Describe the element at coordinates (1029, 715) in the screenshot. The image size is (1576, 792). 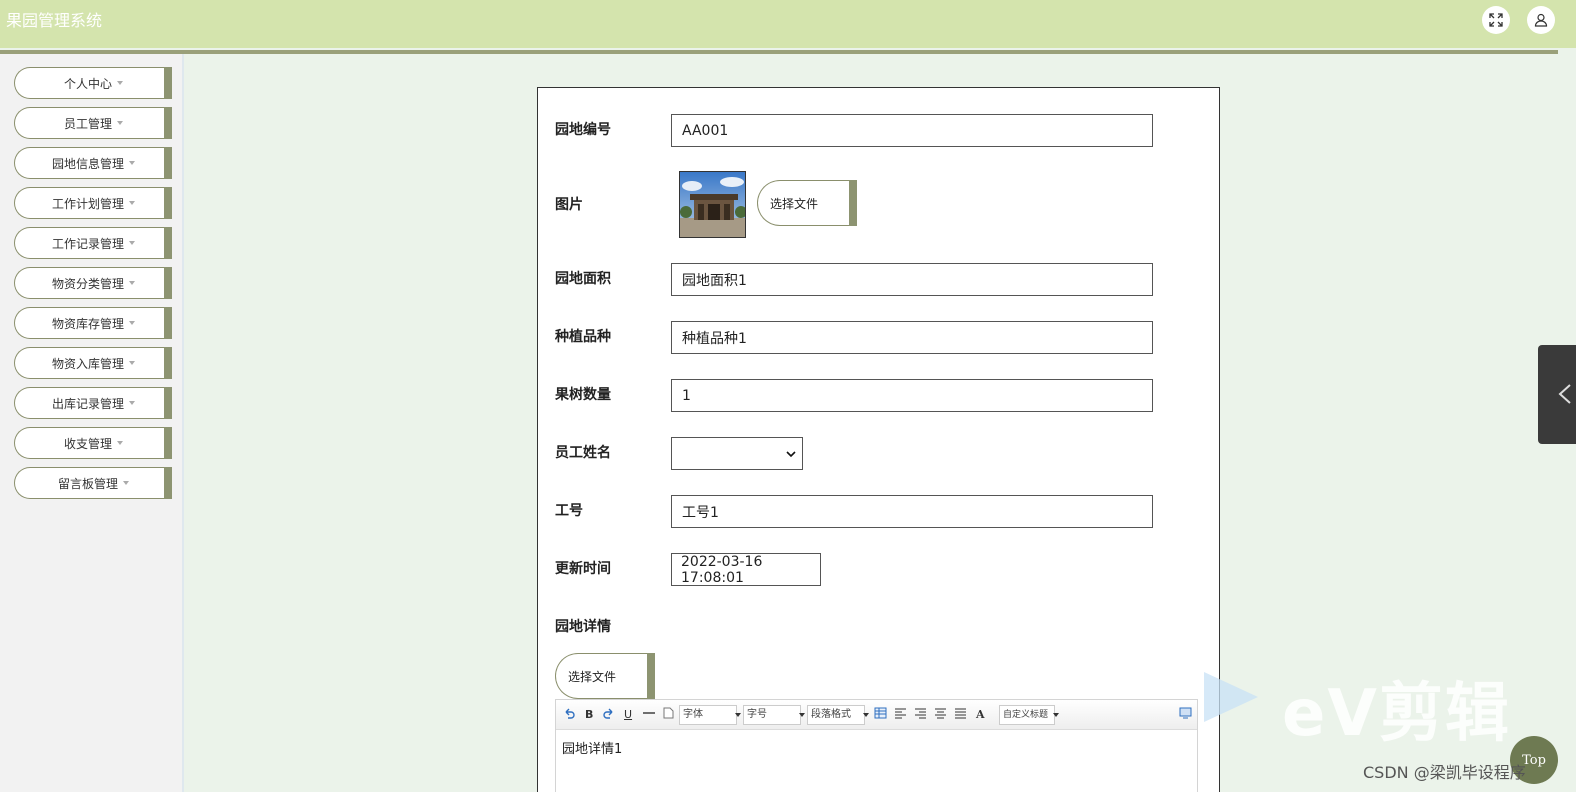
I see `custom-heading-select: 自定义标题` at that location.